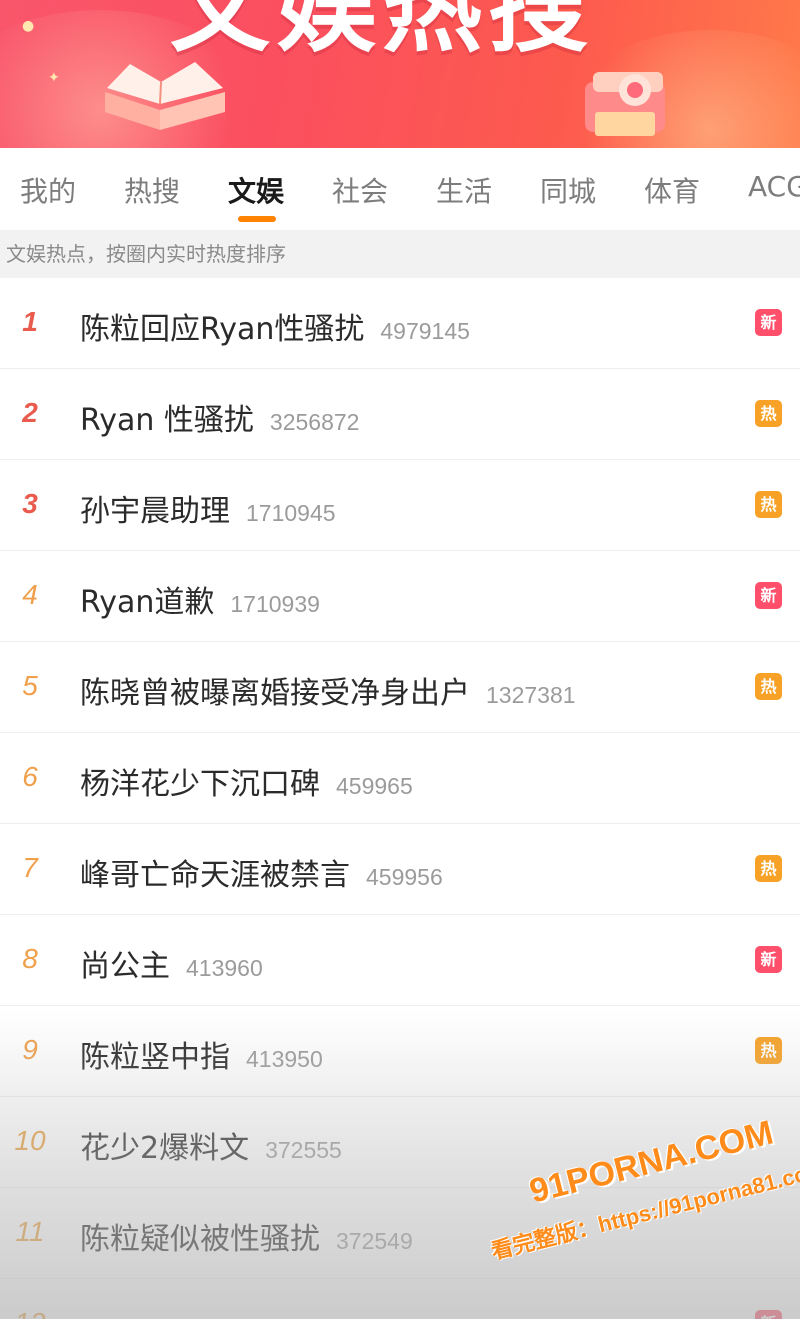 Image resolution: width=800 pixels, height=1319 pixels. Describe the element at coordinates (400, 1299) in the screenshot. I see `list-item: 12 新` at that location.